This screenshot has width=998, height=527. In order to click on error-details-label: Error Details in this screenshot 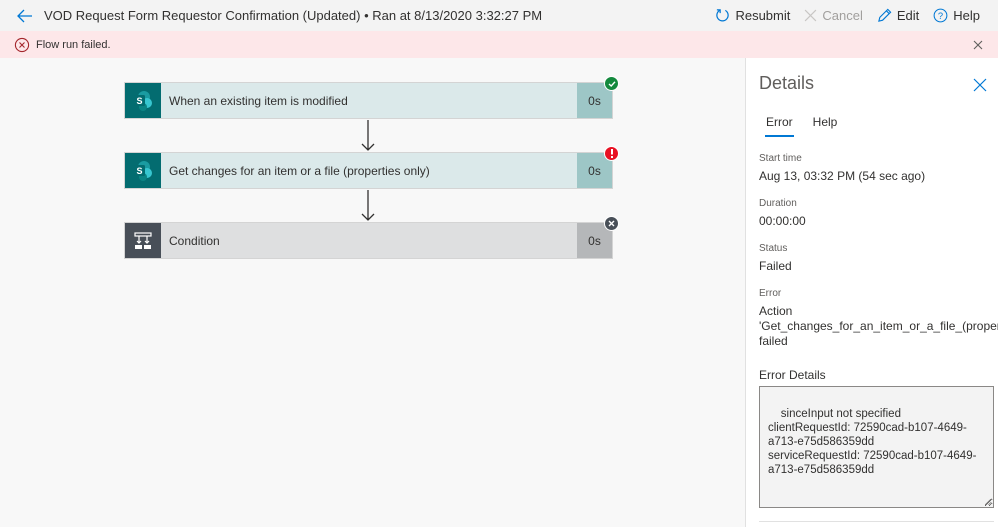, I will do `click(792, 375)`.